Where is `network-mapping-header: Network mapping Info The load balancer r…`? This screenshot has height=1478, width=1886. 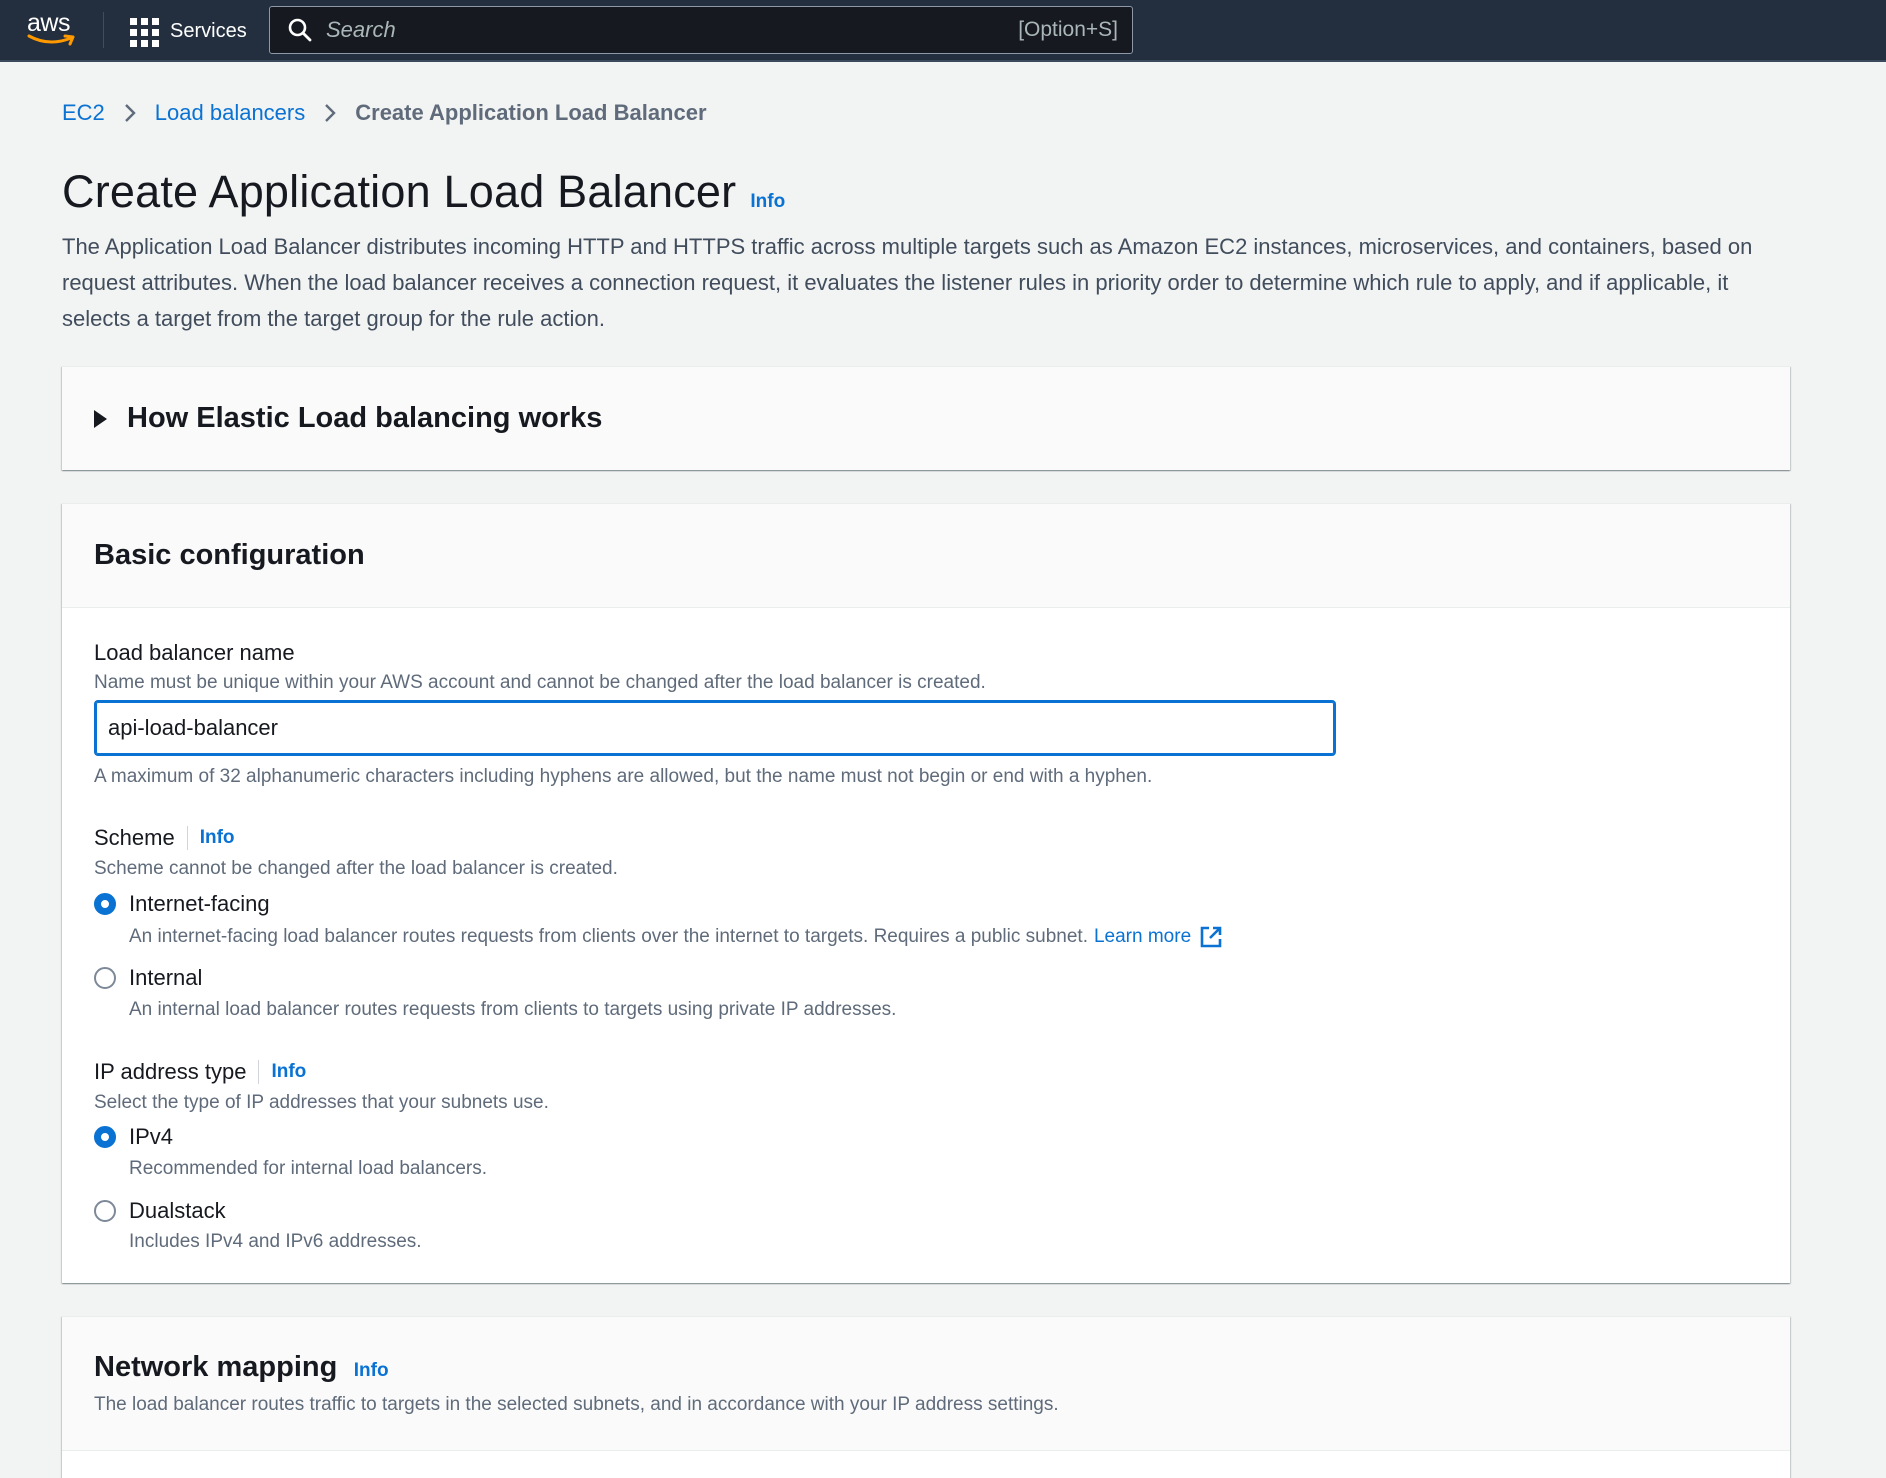 network-mapping-header: Network mapping Info The load balancer r… is located at coordinates (926, 1384).